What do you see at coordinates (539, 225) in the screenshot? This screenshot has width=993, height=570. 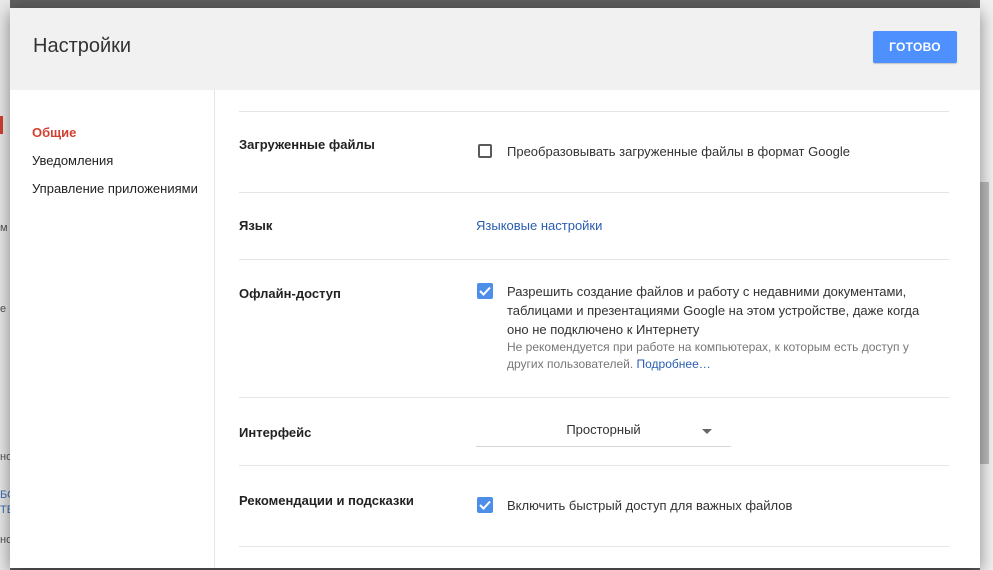 I see `language-settings-link: Языковые настройки` at bounding box center [539, 225].